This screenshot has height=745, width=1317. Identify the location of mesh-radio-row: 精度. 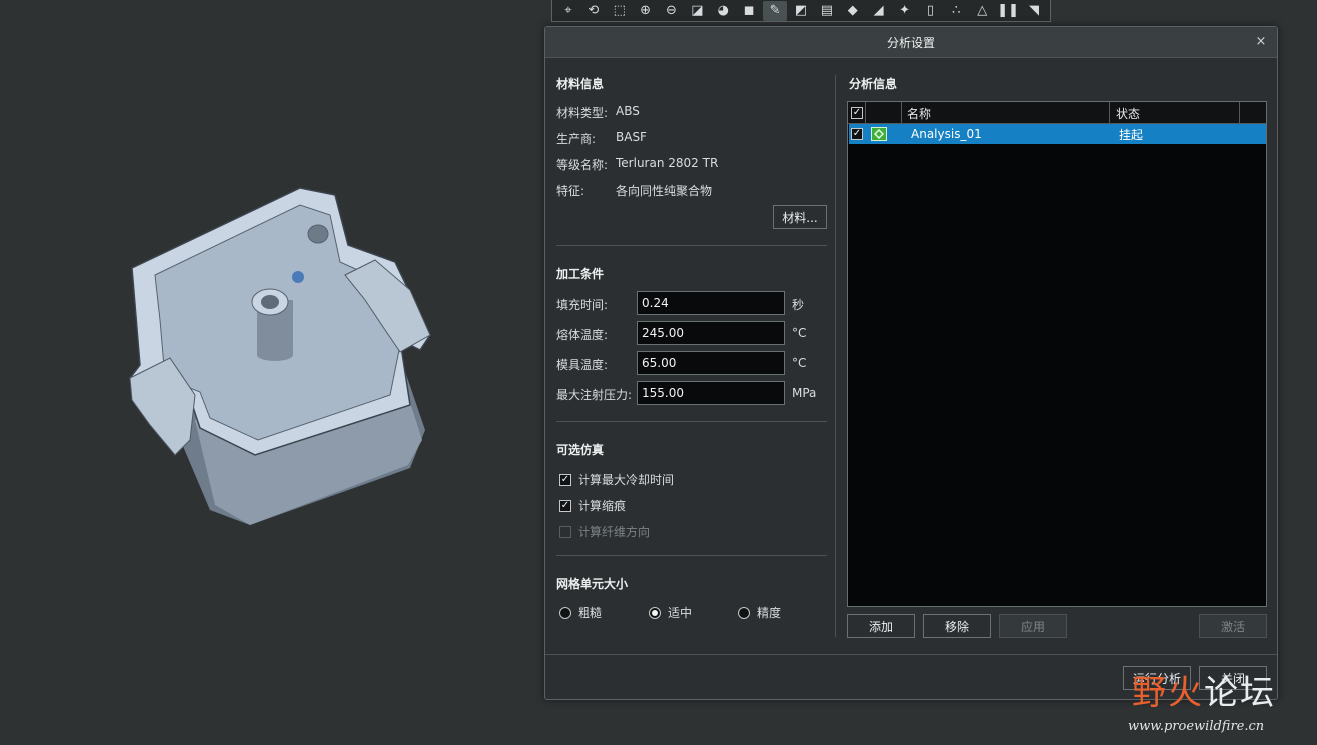
(759, 612).